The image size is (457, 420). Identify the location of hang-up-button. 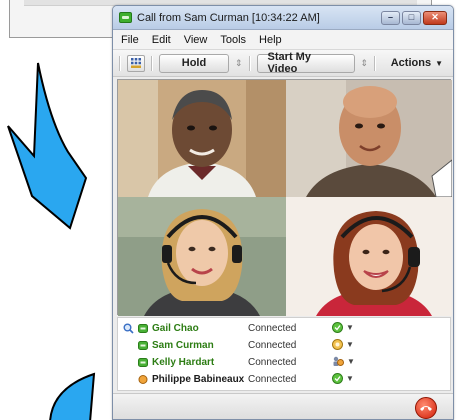
(426, 408).